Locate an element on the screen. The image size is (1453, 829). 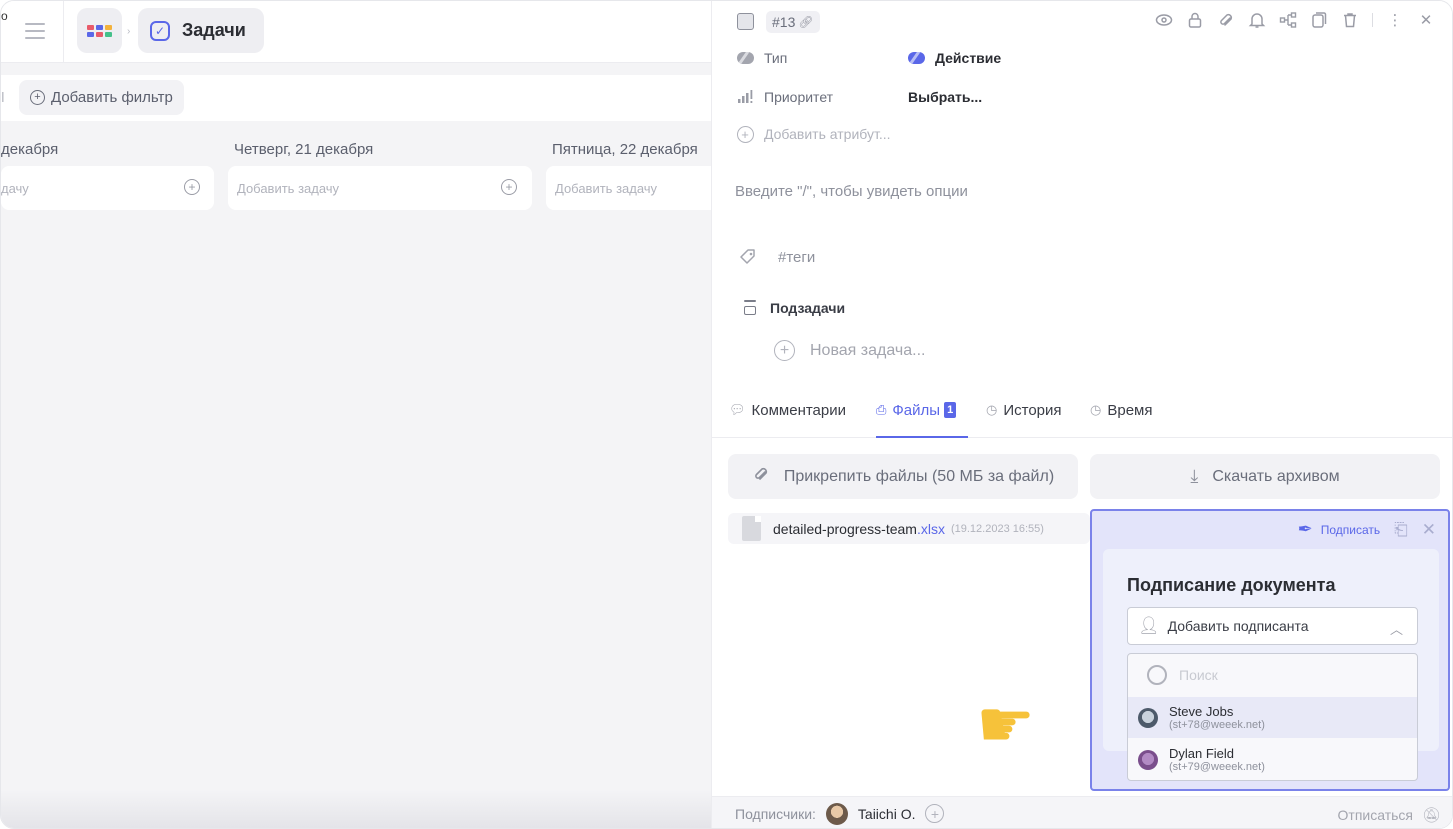
more-vertical-icon: ⋮ is located at coordinates (1395, 20).